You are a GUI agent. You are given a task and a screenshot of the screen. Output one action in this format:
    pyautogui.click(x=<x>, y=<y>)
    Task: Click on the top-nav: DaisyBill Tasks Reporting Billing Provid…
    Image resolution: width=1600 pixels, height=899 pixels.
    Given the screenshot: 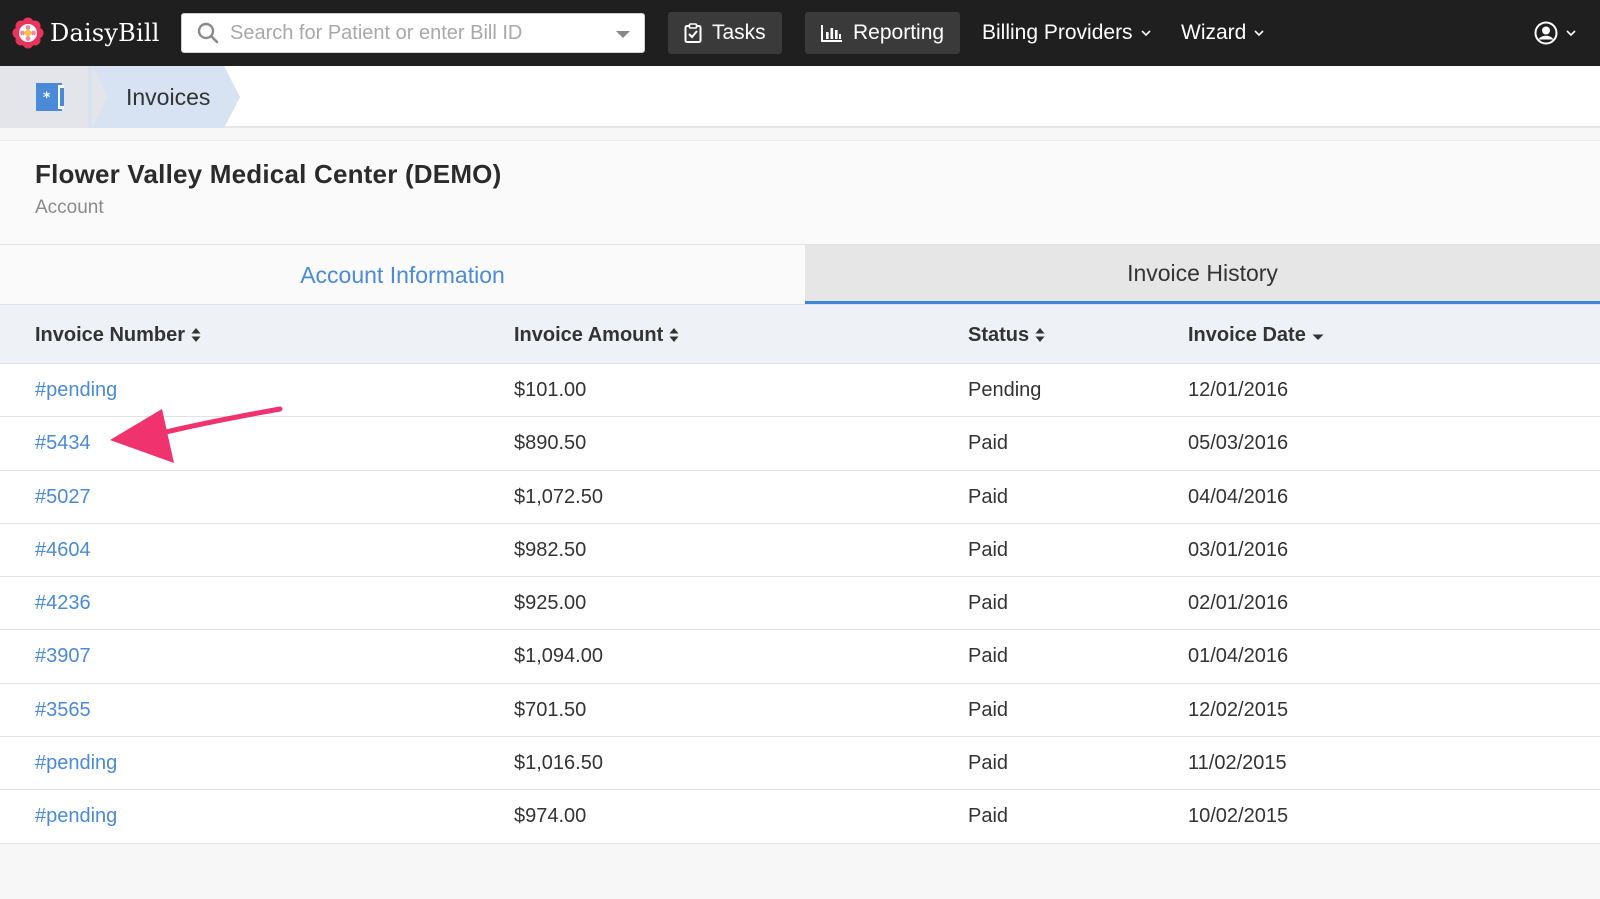 What is the action you would take?
    pyautogui.click(x=800, y=33)
    